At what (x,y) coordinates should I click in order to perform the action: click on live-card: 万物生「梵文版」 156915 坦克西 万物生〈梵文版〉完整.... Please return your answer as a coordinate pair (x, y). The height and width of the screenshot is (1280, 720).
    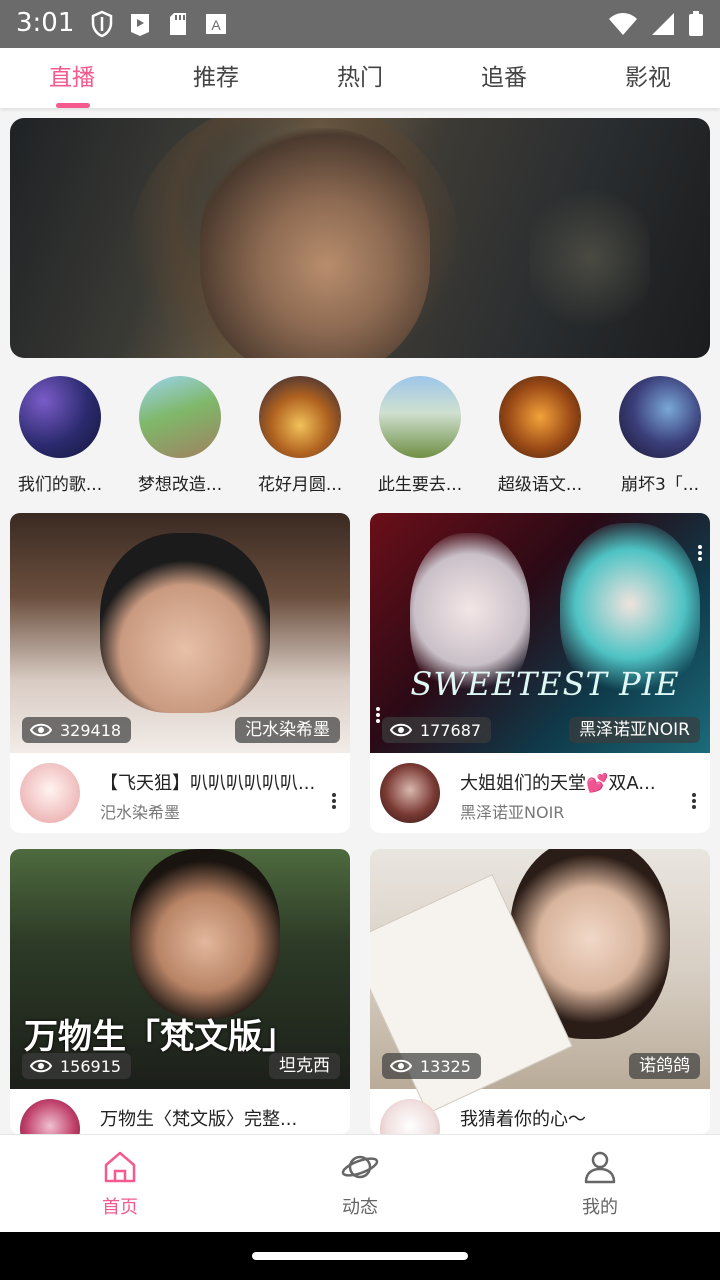
    Looking at the image, I should click on (180, 991).